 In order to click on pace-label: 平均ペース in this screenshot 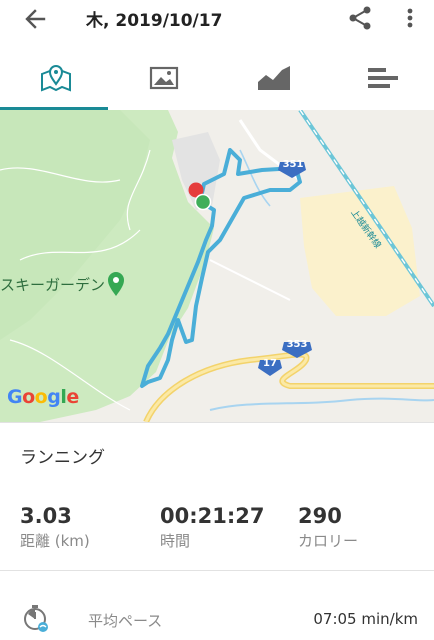, I will do `click(125, 621)`.